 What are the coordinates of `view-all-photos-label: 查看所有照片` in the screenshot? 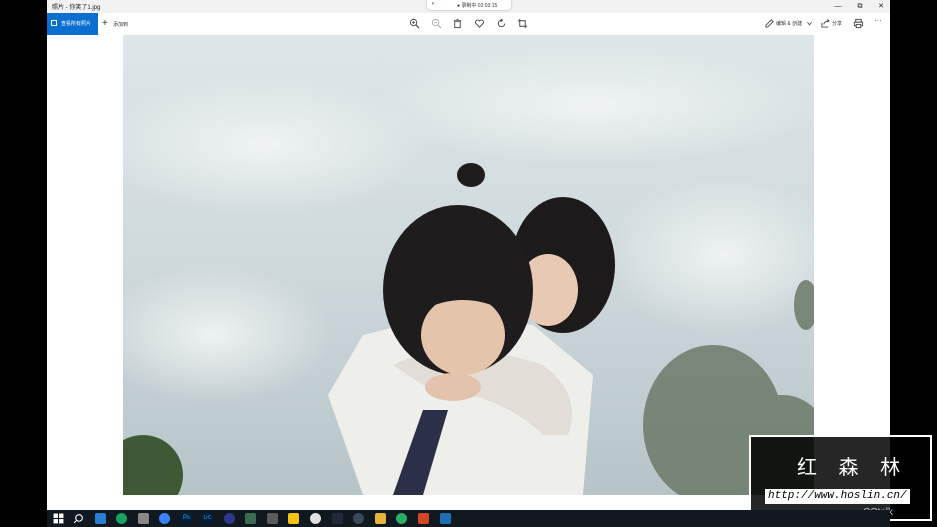 It's located at (76, 24).